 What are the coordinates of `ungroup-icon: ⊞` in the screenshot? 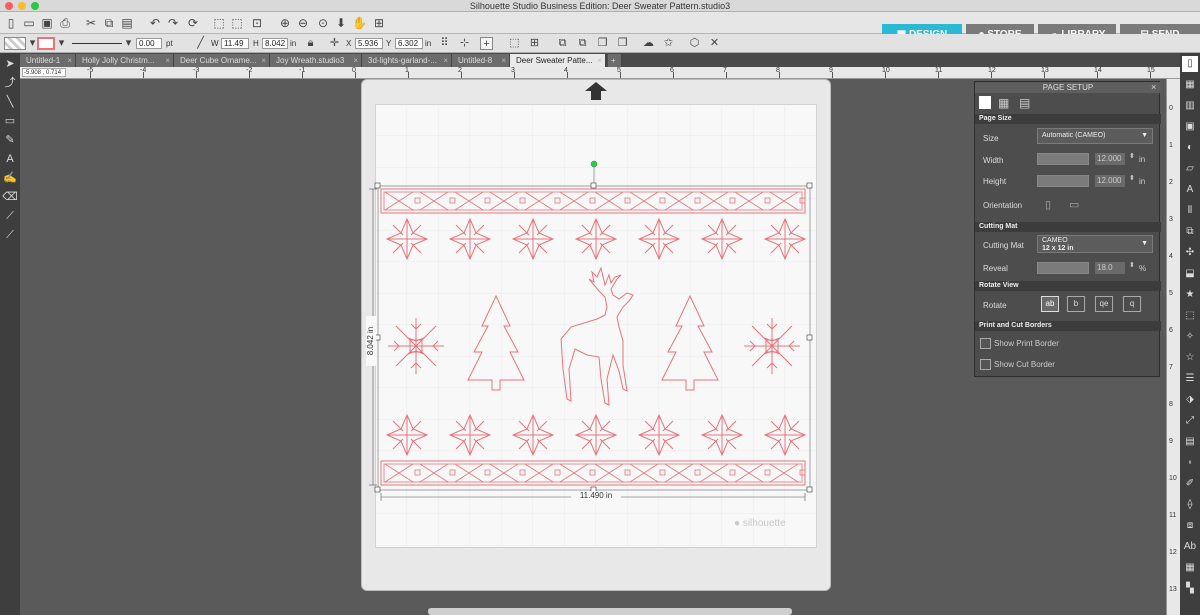 It's located at (534, 43).